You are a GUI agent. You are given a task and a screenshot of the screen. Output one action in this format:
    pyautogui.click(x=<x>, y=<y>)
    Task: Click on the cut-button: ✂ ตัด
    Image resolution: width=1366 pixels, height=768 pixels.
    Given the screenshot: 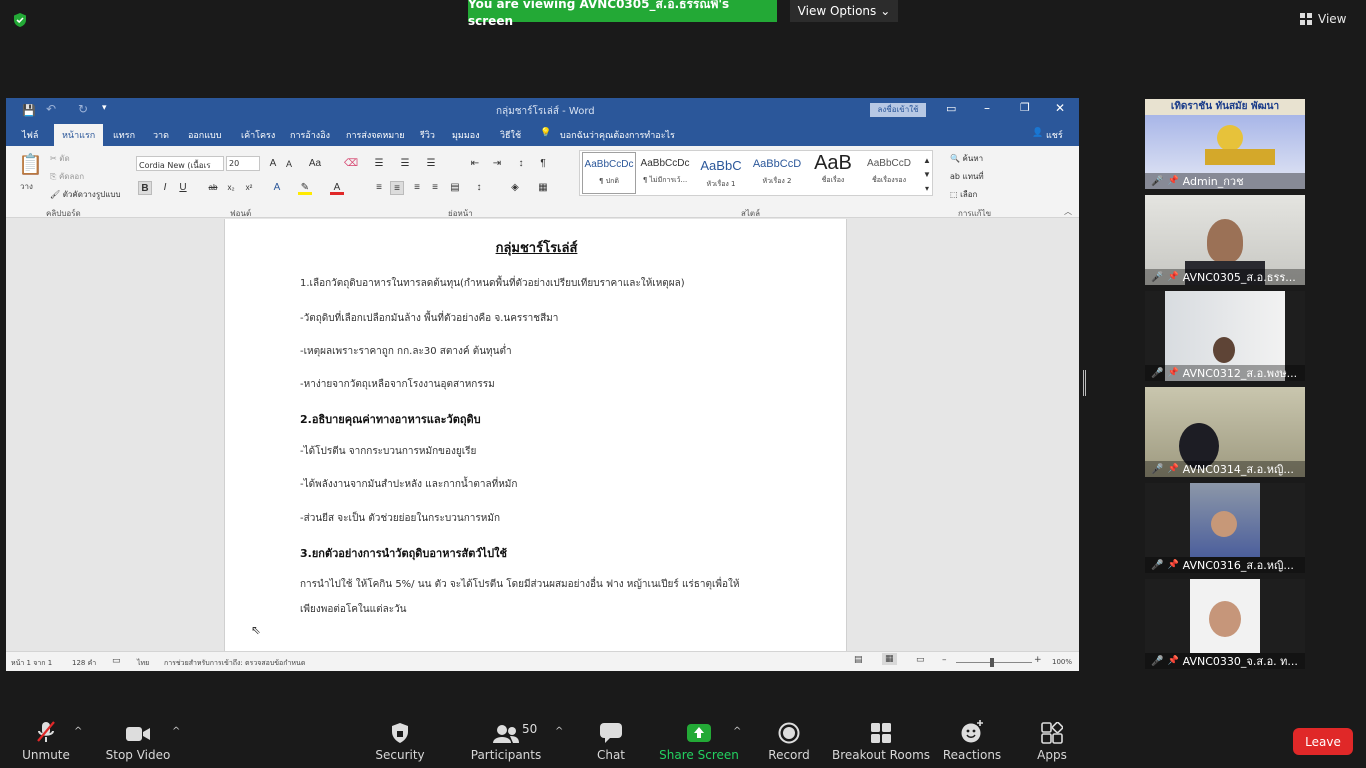 What is the action you would take?
    pyautogui.click(x=60, y=158)
    